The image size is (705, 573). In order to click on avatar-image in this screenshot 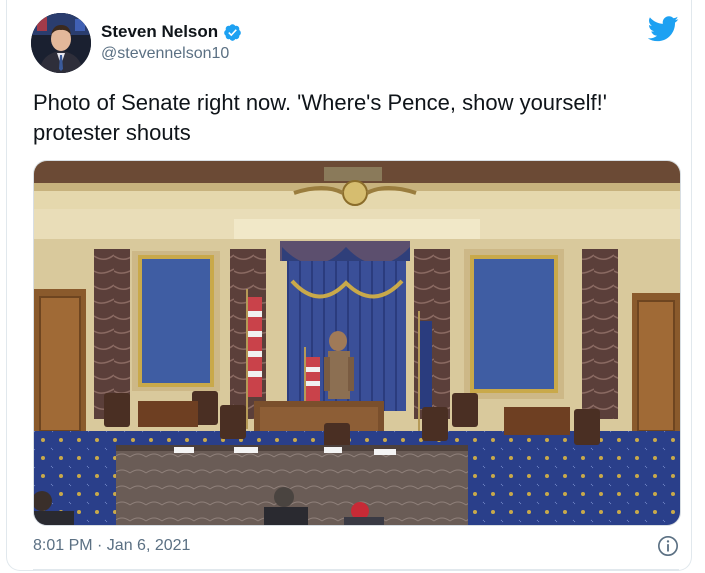, I will do `click(61, 43)`.